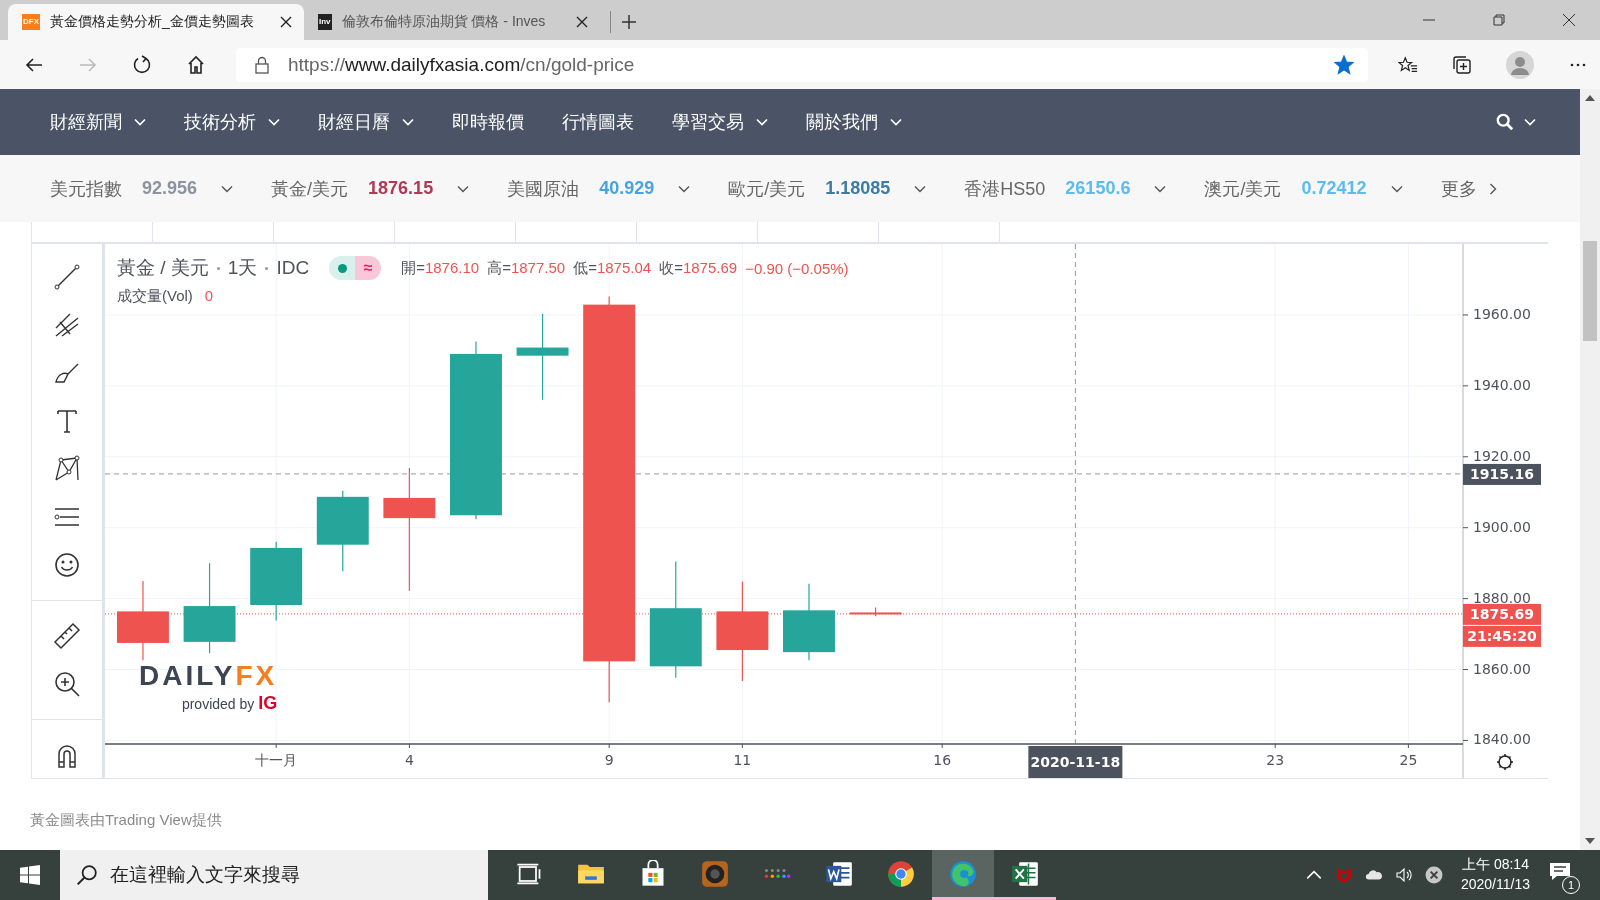 This screenshot has height=900, width=1600. I want to click on lock-icon, so click(262, 64).